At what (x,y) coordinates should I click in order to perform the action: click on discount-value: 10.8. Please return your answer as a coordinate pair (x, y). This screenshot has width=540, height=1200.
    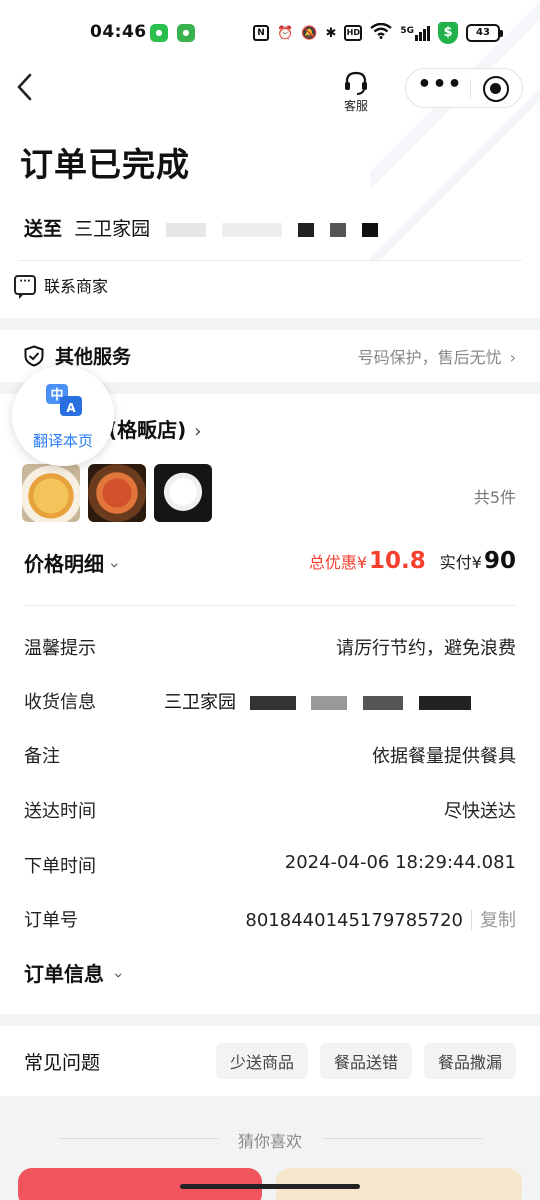
    Looking at the image, I should click on (397, 561).